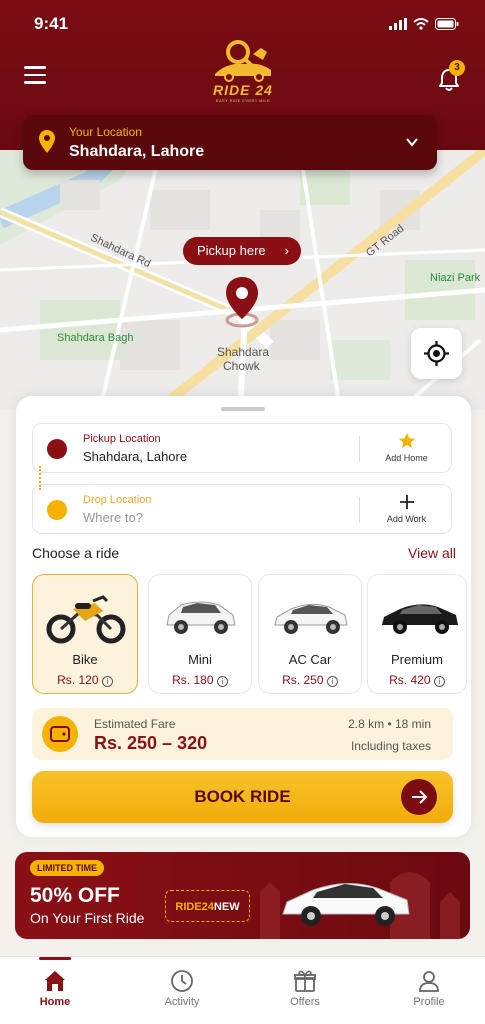 The image size is (485, 1024). What do you see at coordinates (310, 659) in the screenshot?
I see `ride-name: AC Car` at bounding box center [310, 659].